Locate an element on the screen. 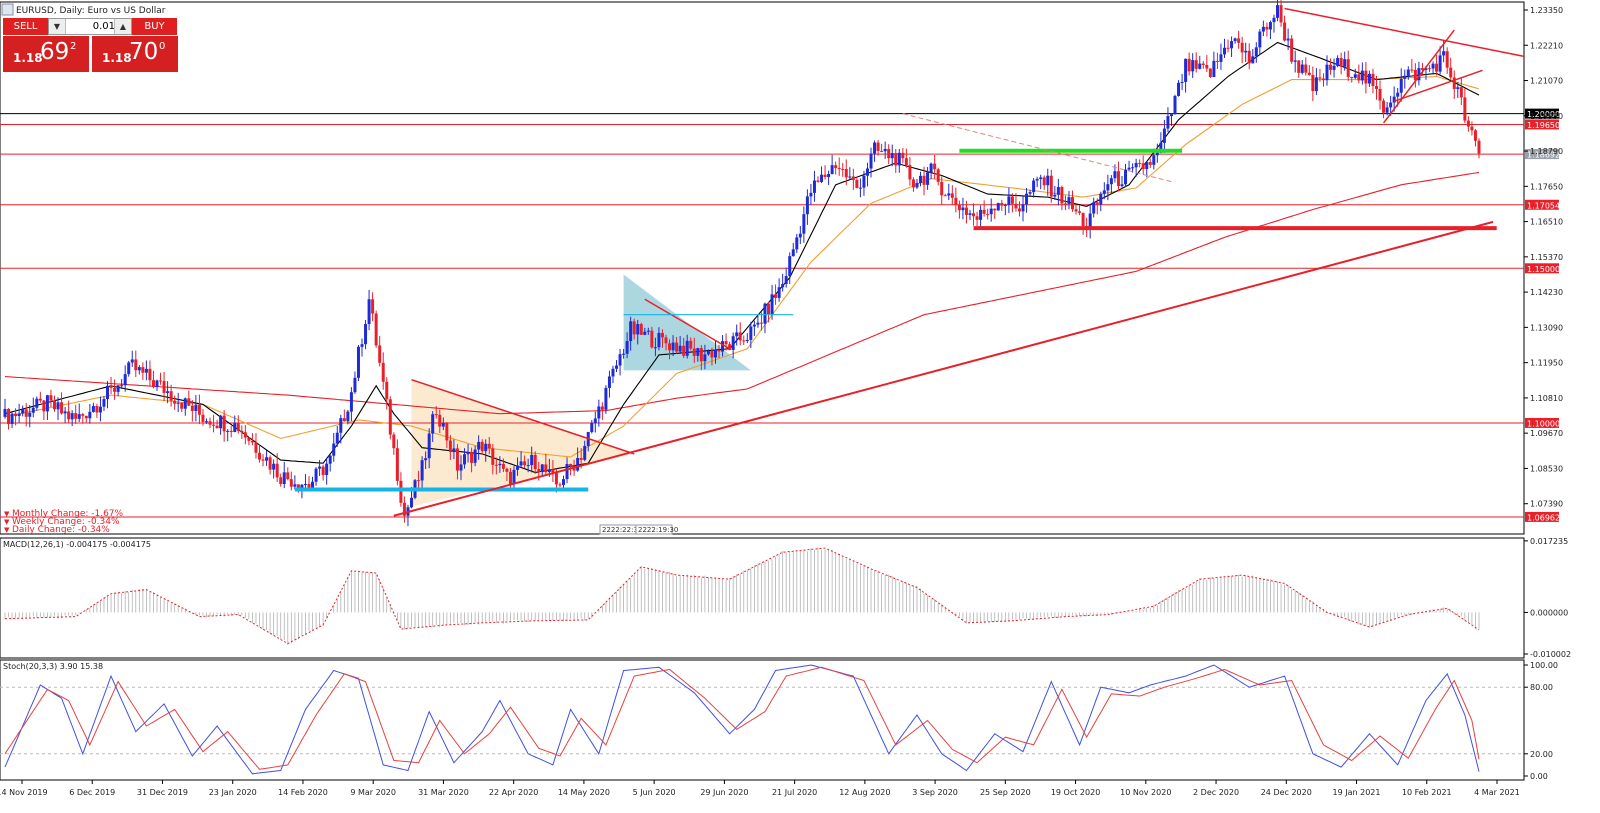  buy-price-button: 1.18 70 0 is located at coordinates (135, 53).